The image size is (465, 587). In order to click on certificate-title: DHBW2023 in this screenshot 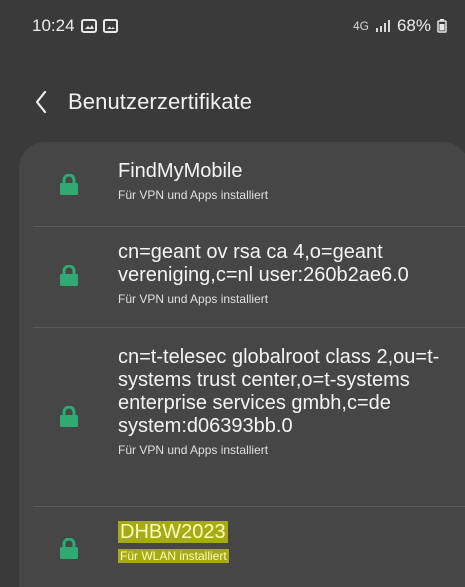, I will do `click(284, 532)`.